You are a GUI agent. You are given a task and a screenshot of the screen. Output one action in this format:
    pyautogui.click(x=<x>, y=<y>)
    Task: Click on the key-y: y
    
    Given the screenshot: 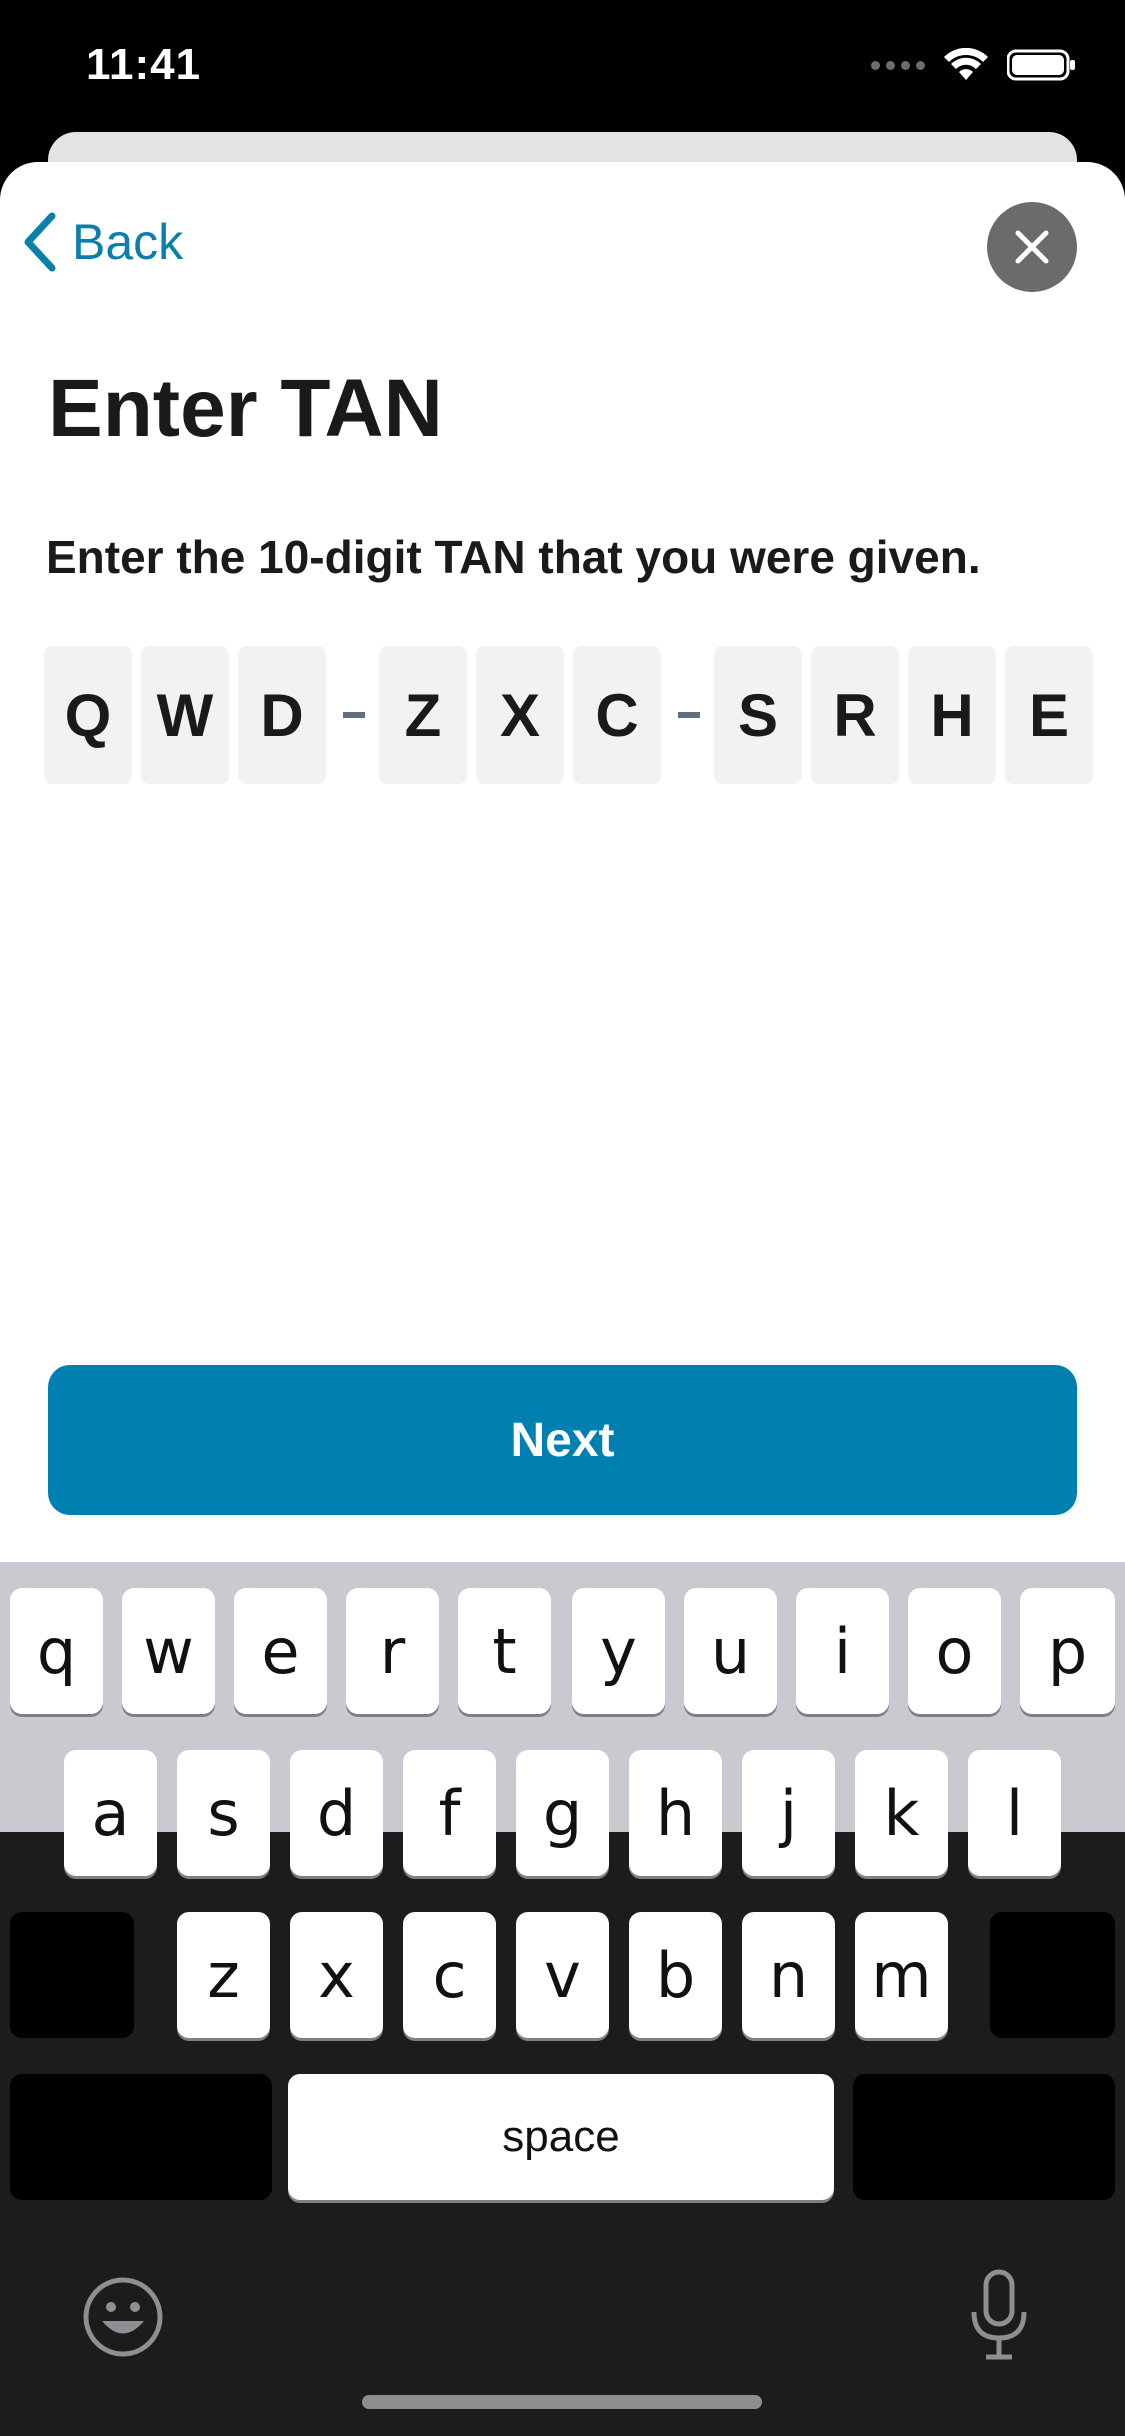 What is the action you would take?
    pyautogui.click(x=618, y=1651)
    